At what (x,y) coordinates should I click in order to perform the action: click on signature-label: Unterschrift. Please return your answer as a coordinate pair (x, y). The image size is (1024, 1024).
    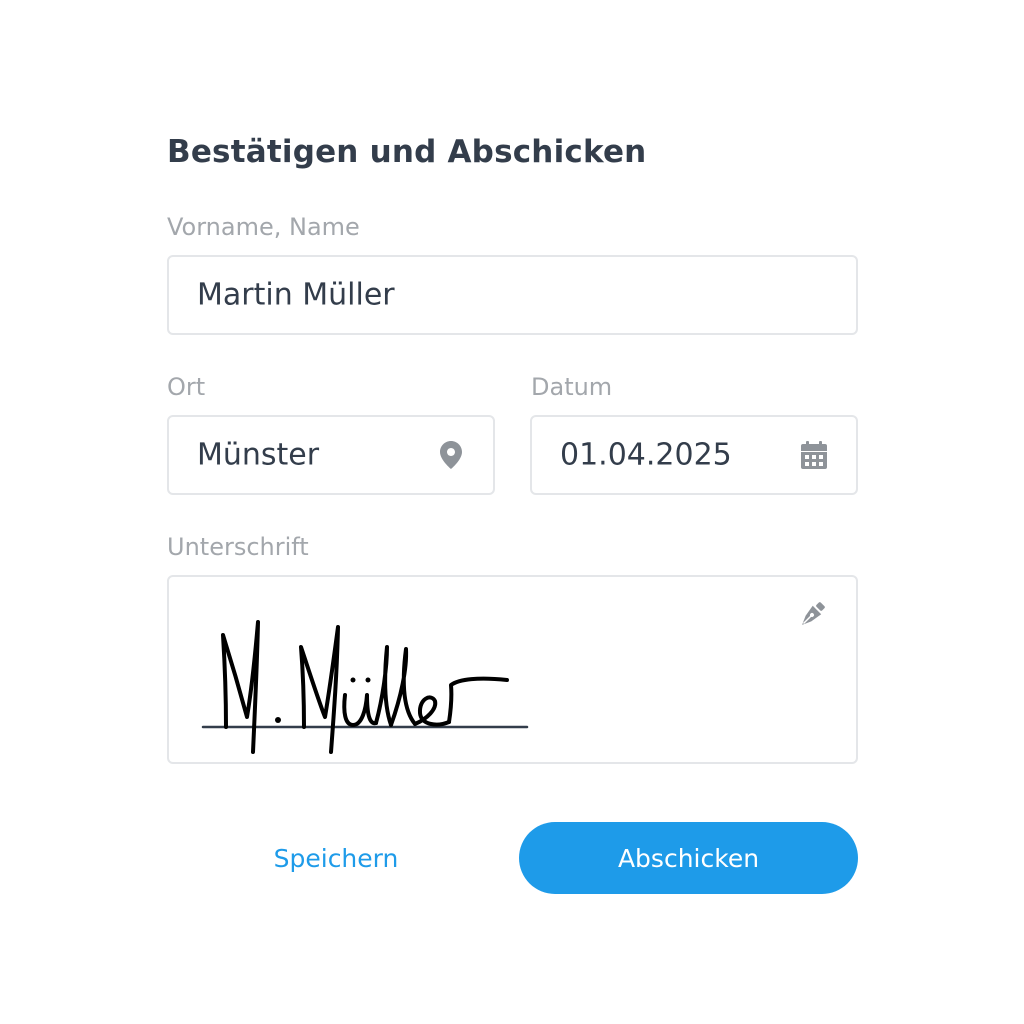
    Looking at the image, I should click on (238, 547).